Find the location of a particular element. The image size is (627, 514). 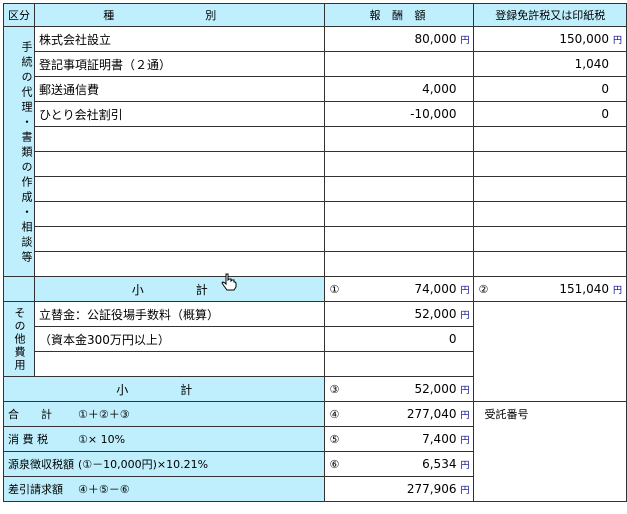

subtotal1-fee: ① 74,000 円 is located at coordinates (399, 289).